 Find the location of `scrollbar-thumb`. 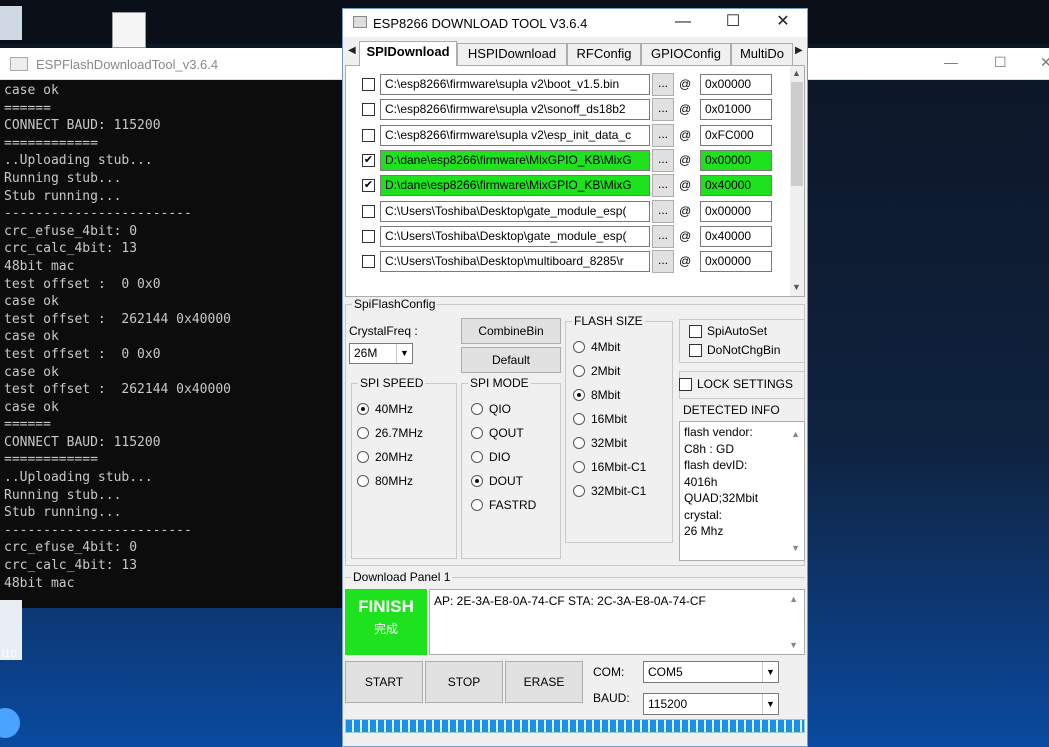

scrollbar-thumb is located at coordinates (797, 134).